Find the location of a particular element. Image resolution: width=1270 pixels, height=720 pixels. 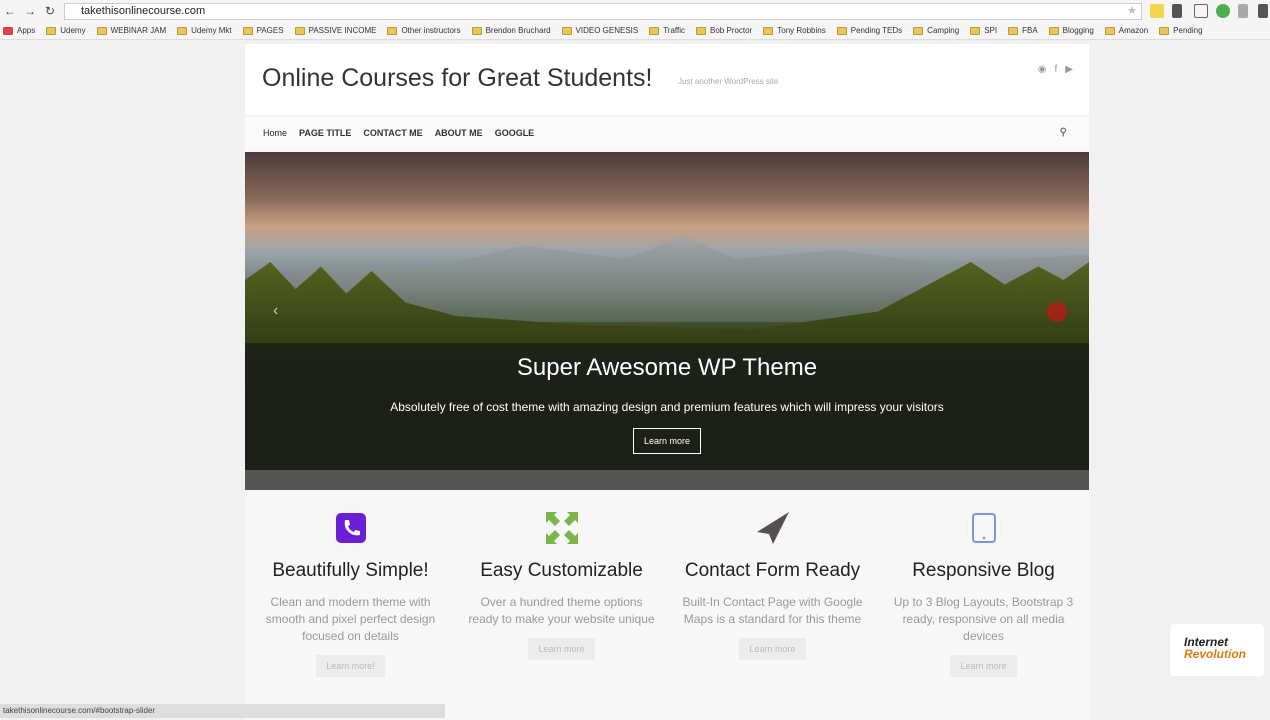

feature-title: Easy Customizable is located at coordinates (561, 570).